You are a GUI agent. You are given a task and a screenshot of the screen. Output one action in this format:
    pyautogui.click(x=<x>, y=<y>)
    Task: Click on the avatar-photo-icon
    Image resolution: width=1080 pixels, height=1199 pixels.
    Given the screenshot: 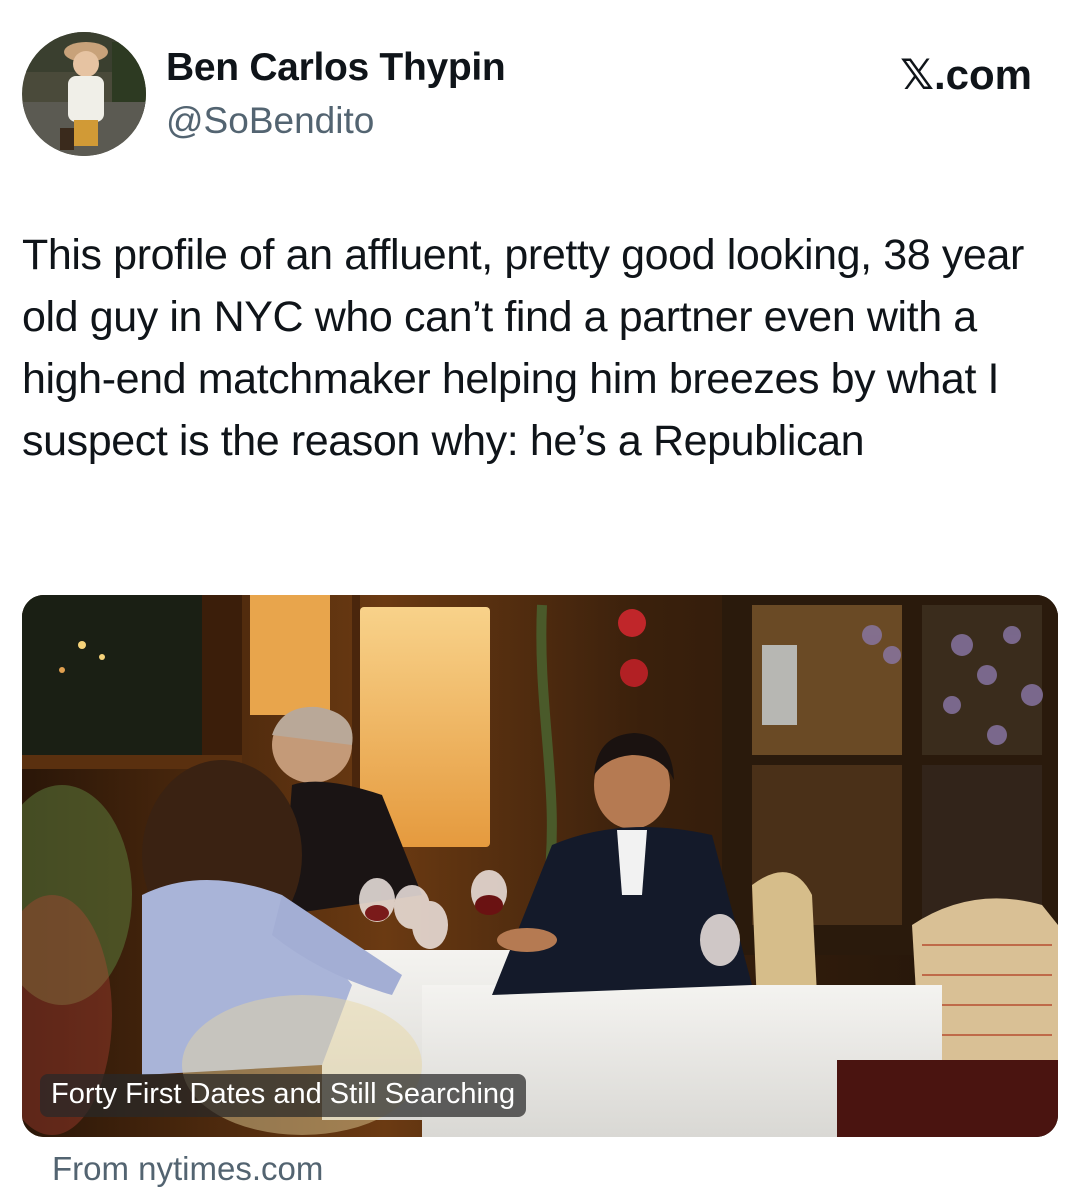 What is the action you would take?
    pyautogui.click(x=84, y=94)
    